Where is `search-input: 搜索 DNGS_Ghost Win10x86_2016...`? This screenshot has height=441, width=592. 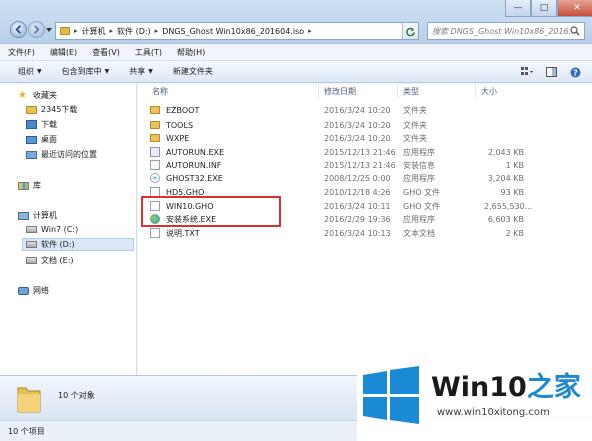 search-input: 搜索 DNGS_Ghost Win10x86_2016... is located at coordinates (506, 31).